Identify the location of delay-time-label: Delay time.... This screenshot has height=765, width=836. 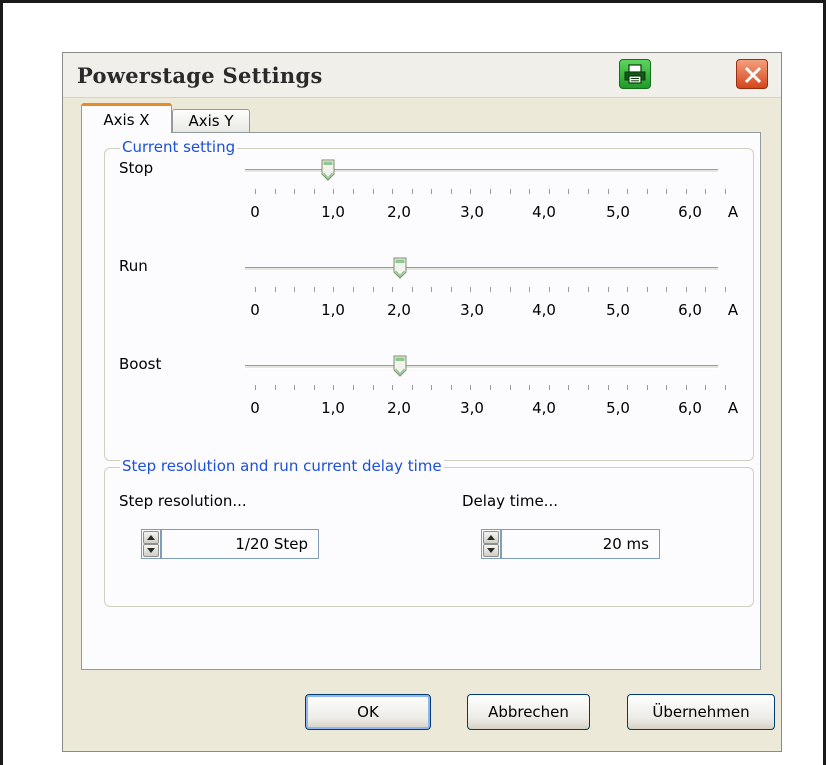
(510, 501).